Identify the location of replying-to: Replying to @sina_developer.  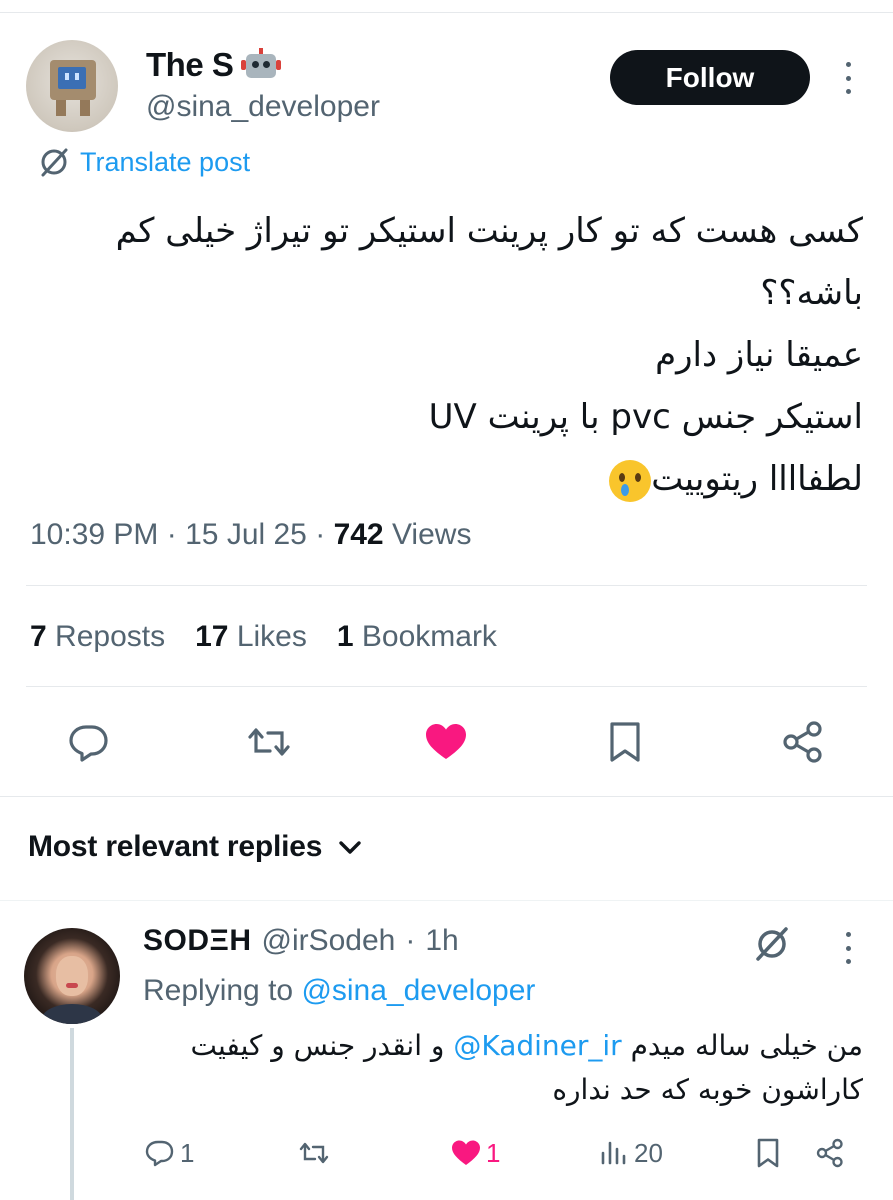
(339, 990).